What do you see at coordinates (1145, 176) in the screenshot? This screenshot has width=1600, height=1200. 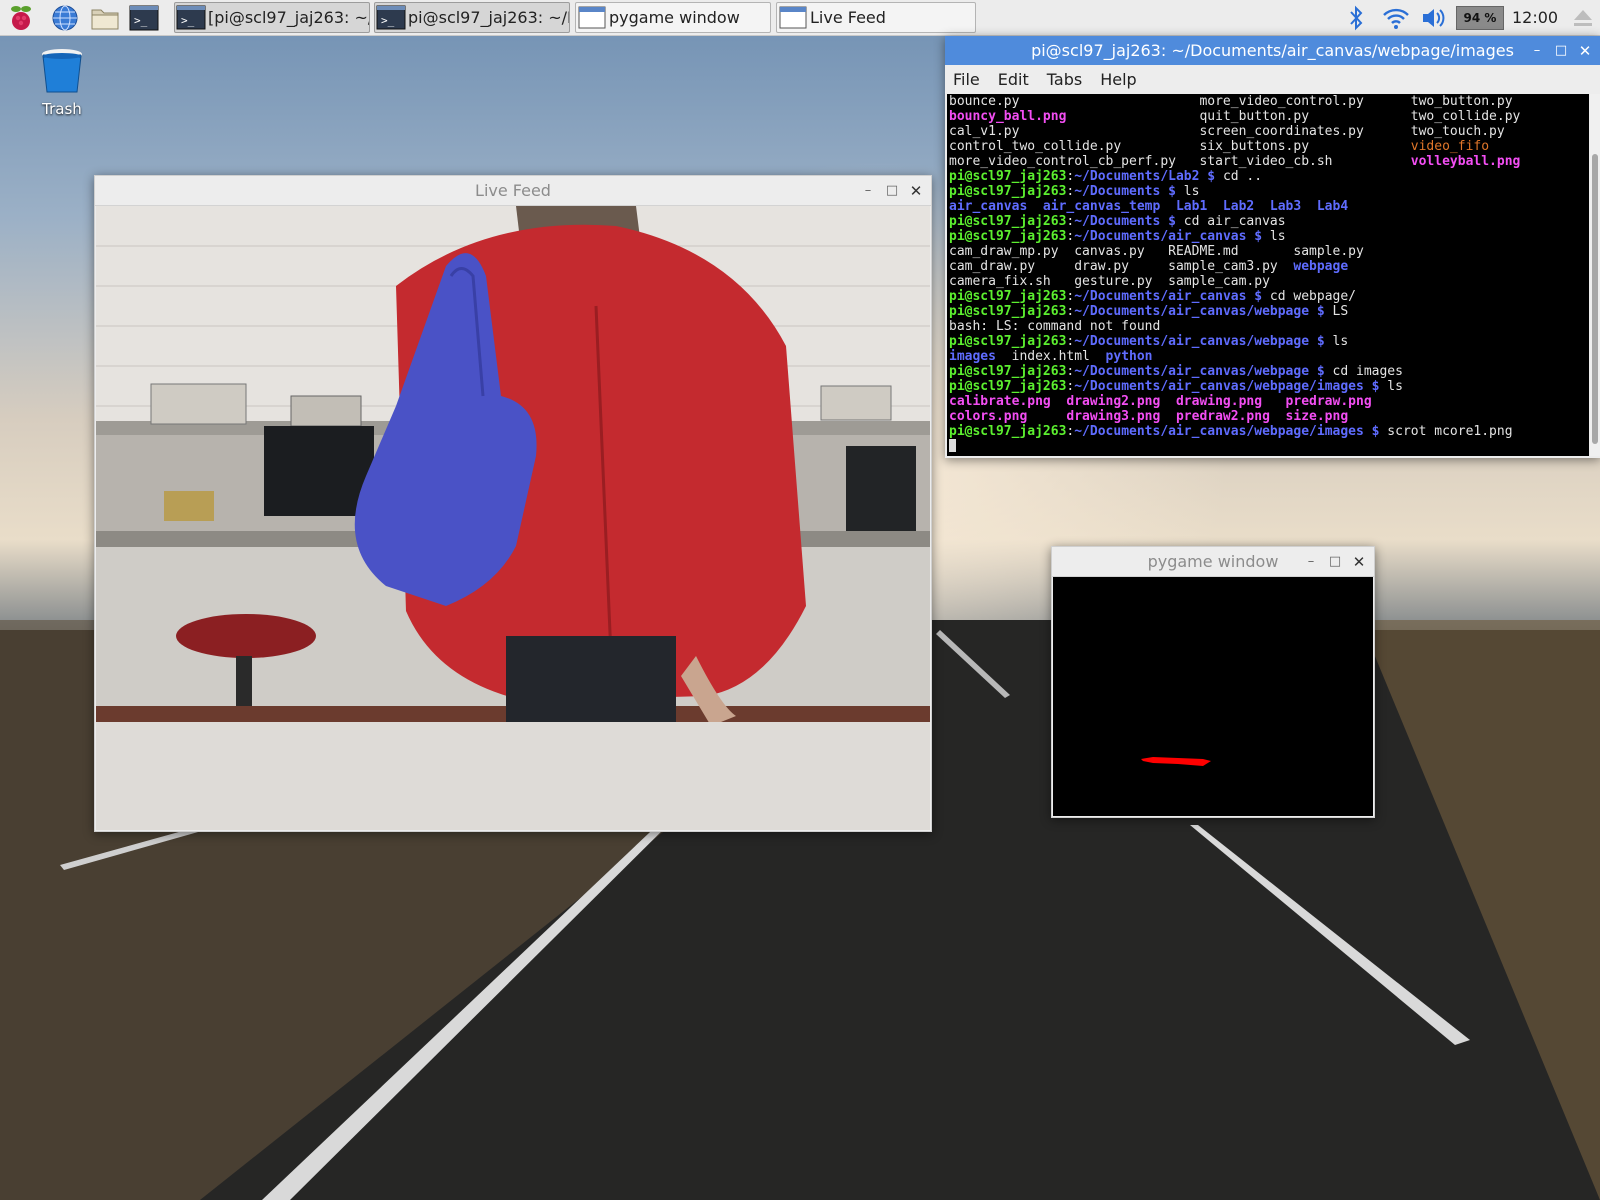 I see `terminal-text: ~/Documents/Lab2 $` at bounding box center [1145, 176].